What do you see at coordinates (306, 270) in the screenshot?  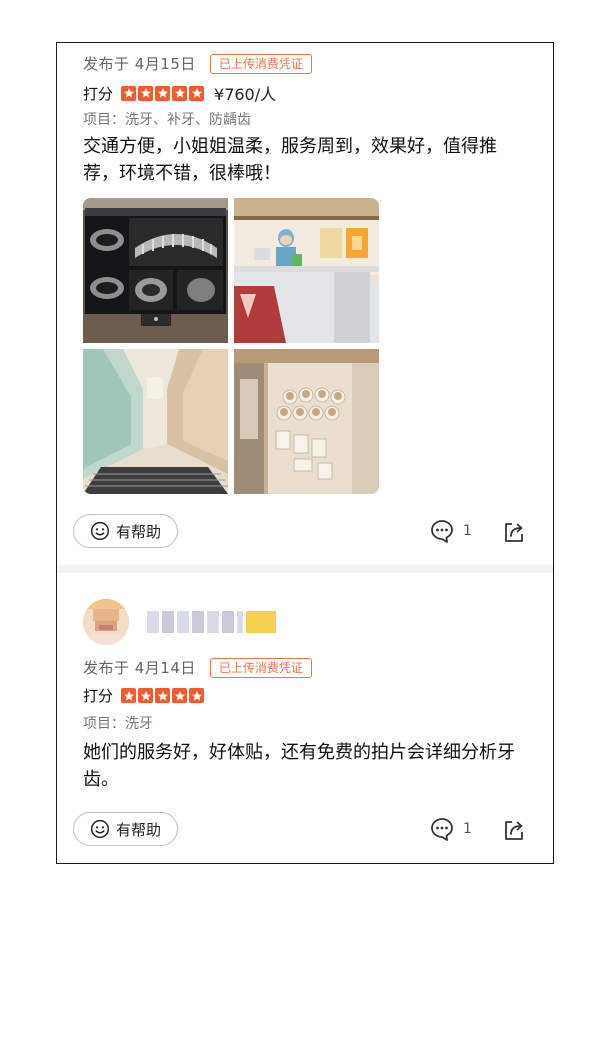 I see `photo-clinic-reception` at bounding box center [306, 270].